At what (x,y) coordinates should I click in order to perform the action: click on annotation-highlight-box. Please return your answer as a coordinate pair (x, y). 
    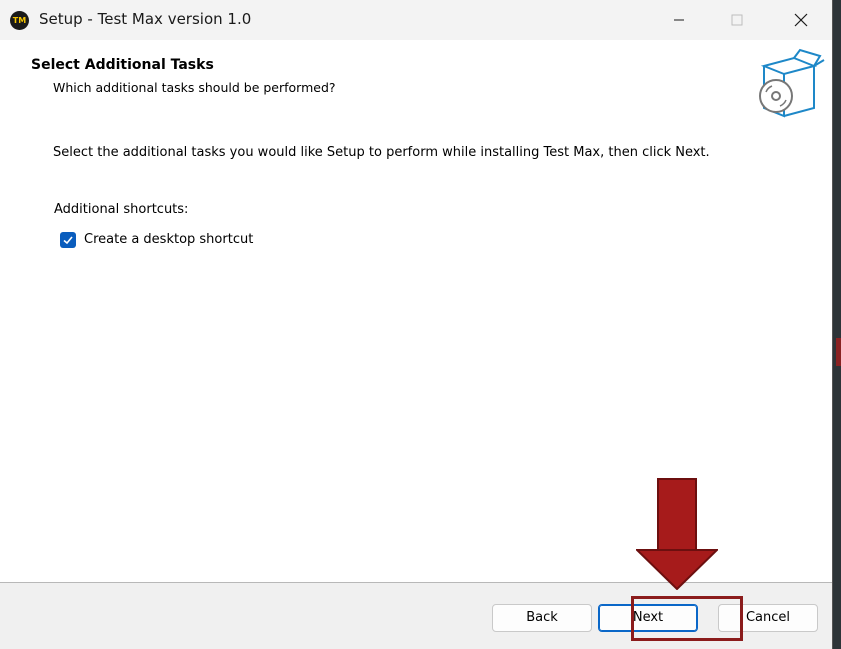
    Looking at the image, I should click on (687, 618).